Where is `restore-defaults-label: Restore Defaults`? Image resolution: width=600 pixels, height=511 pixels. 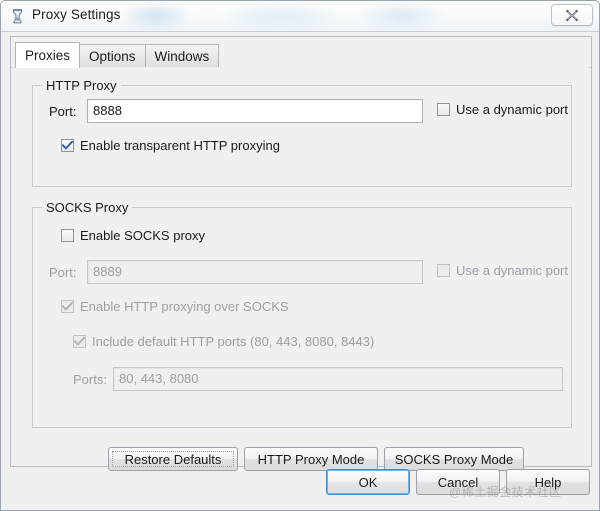
restore-defaults-label: Restore Defaults is located at coordinates (173, 459).